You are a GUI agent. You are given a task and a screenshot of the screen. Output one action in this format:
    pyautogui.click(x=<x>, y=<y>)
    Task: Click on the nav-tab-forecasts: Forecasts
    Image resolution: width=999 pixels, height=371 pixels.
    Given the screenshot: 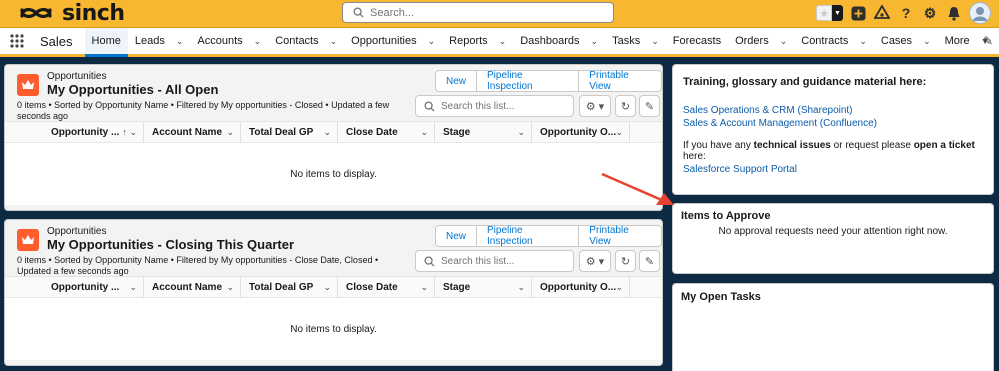 What is the action you would take?
    pyautogui.click(x=697, y=41)
    